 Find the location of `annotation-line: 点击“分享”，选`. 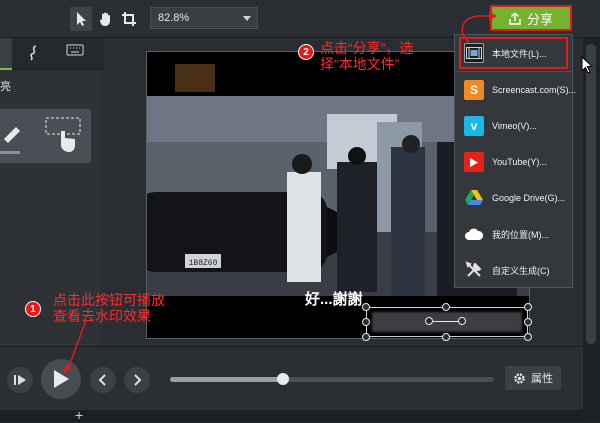

annotation-line: 点击“分享”，选 is located at coordinates (367, 48).